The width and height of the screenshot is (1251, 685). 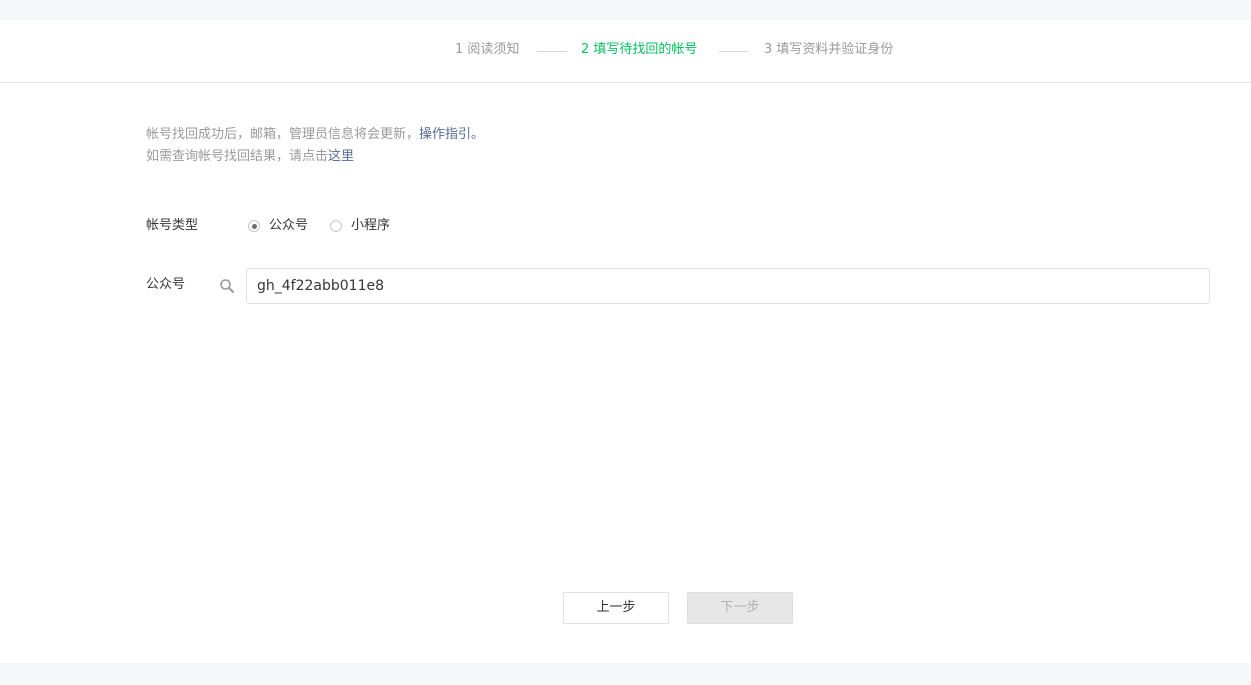 I want to click on radio-label-mini-program: 小程序, so click(x=371, y=225).